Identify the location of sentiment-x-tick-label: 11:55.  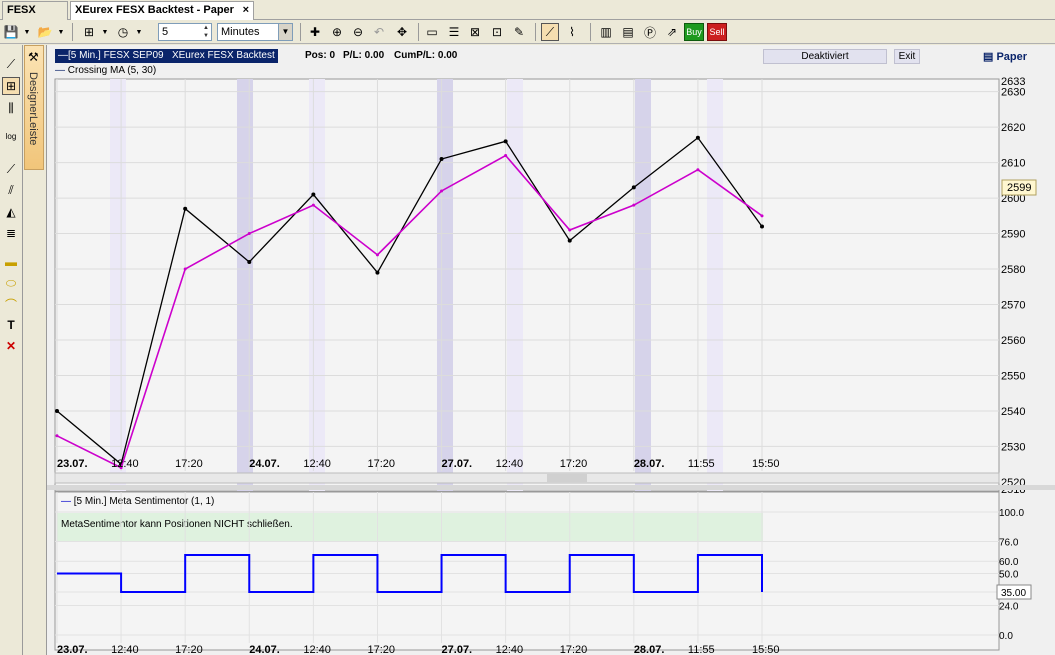
(701, 649).